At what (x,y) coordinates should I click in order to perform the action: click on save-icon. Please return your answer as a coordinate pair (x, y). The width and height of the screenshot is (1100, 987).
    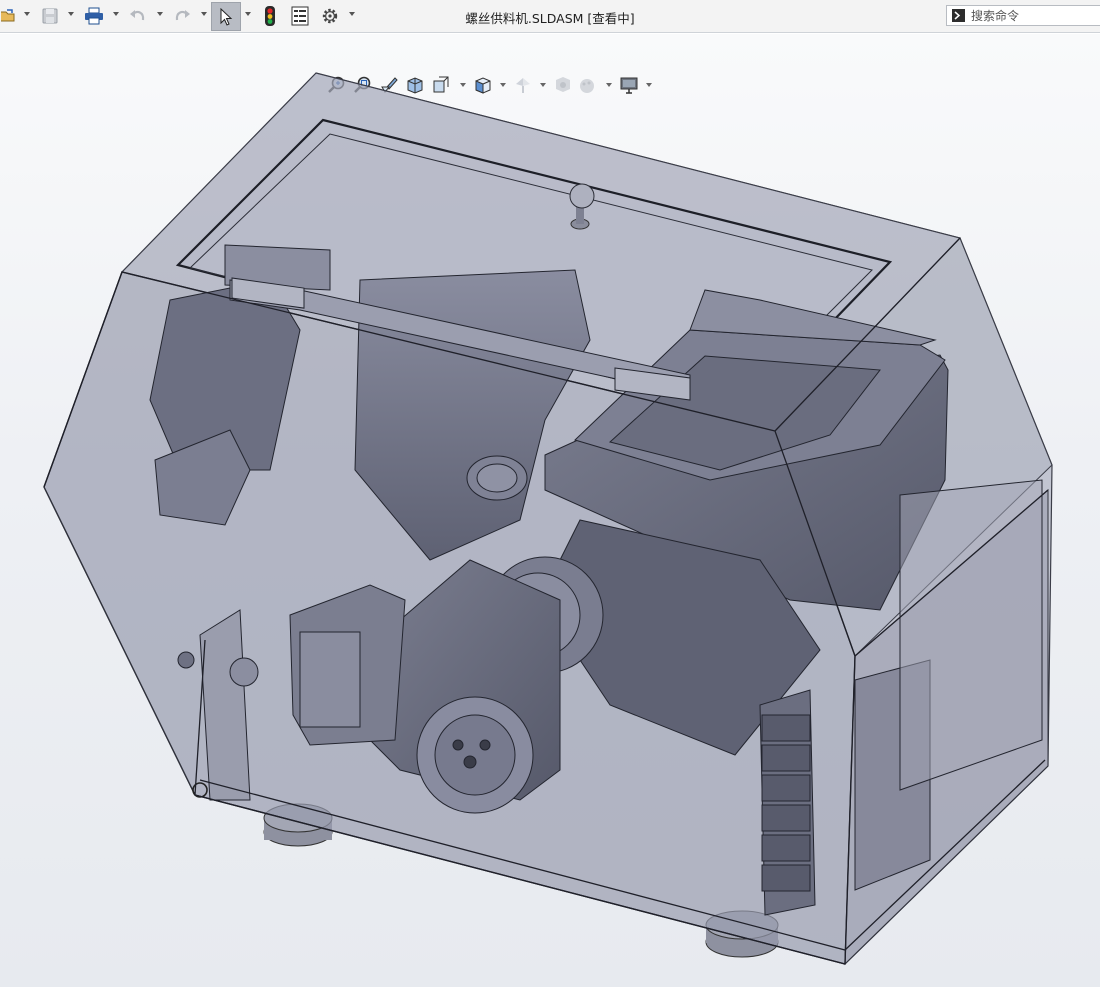
    Looking at the image, I should click on (50, 16).